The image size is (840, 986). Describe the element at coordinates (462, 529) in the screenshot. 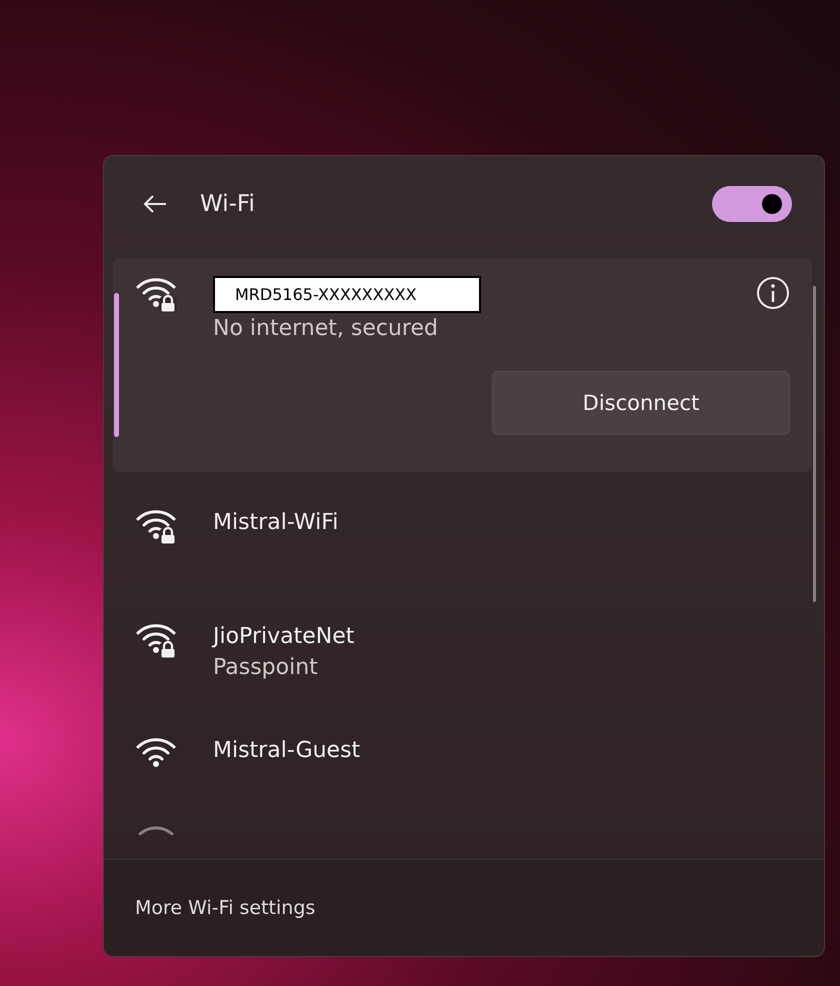

I see `network-item: Mistral-WiFi` at that location.